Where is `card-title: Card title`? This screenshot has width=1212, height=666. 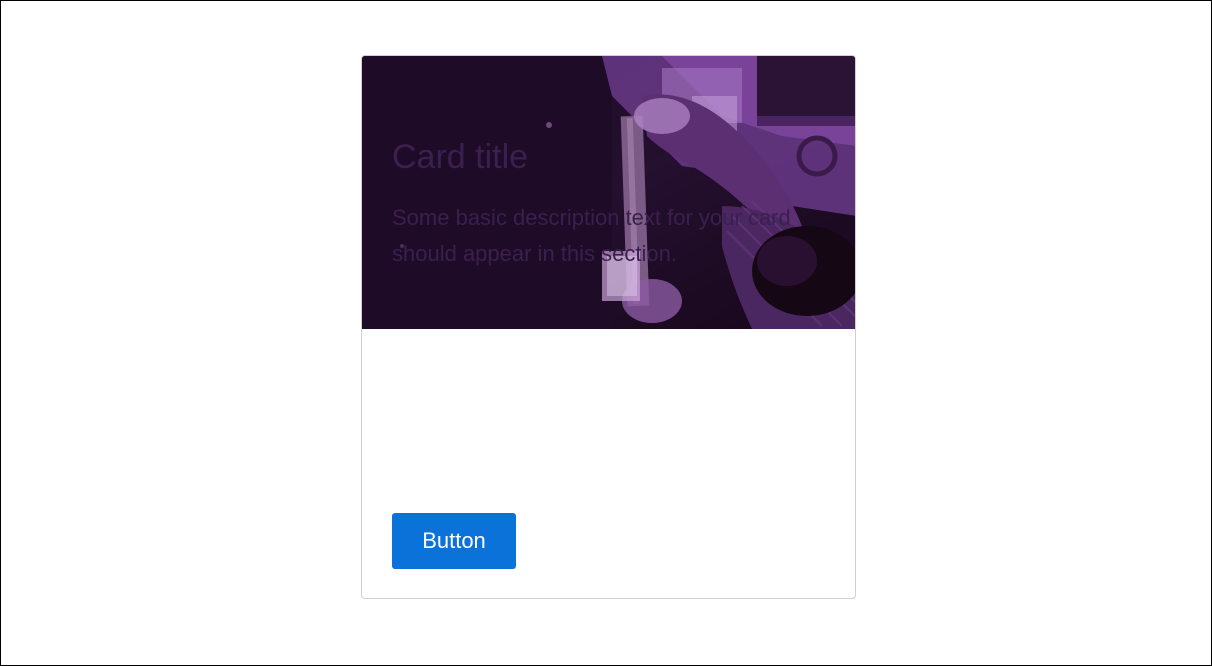 card-title: Card title is located at coordinates (460, 157).